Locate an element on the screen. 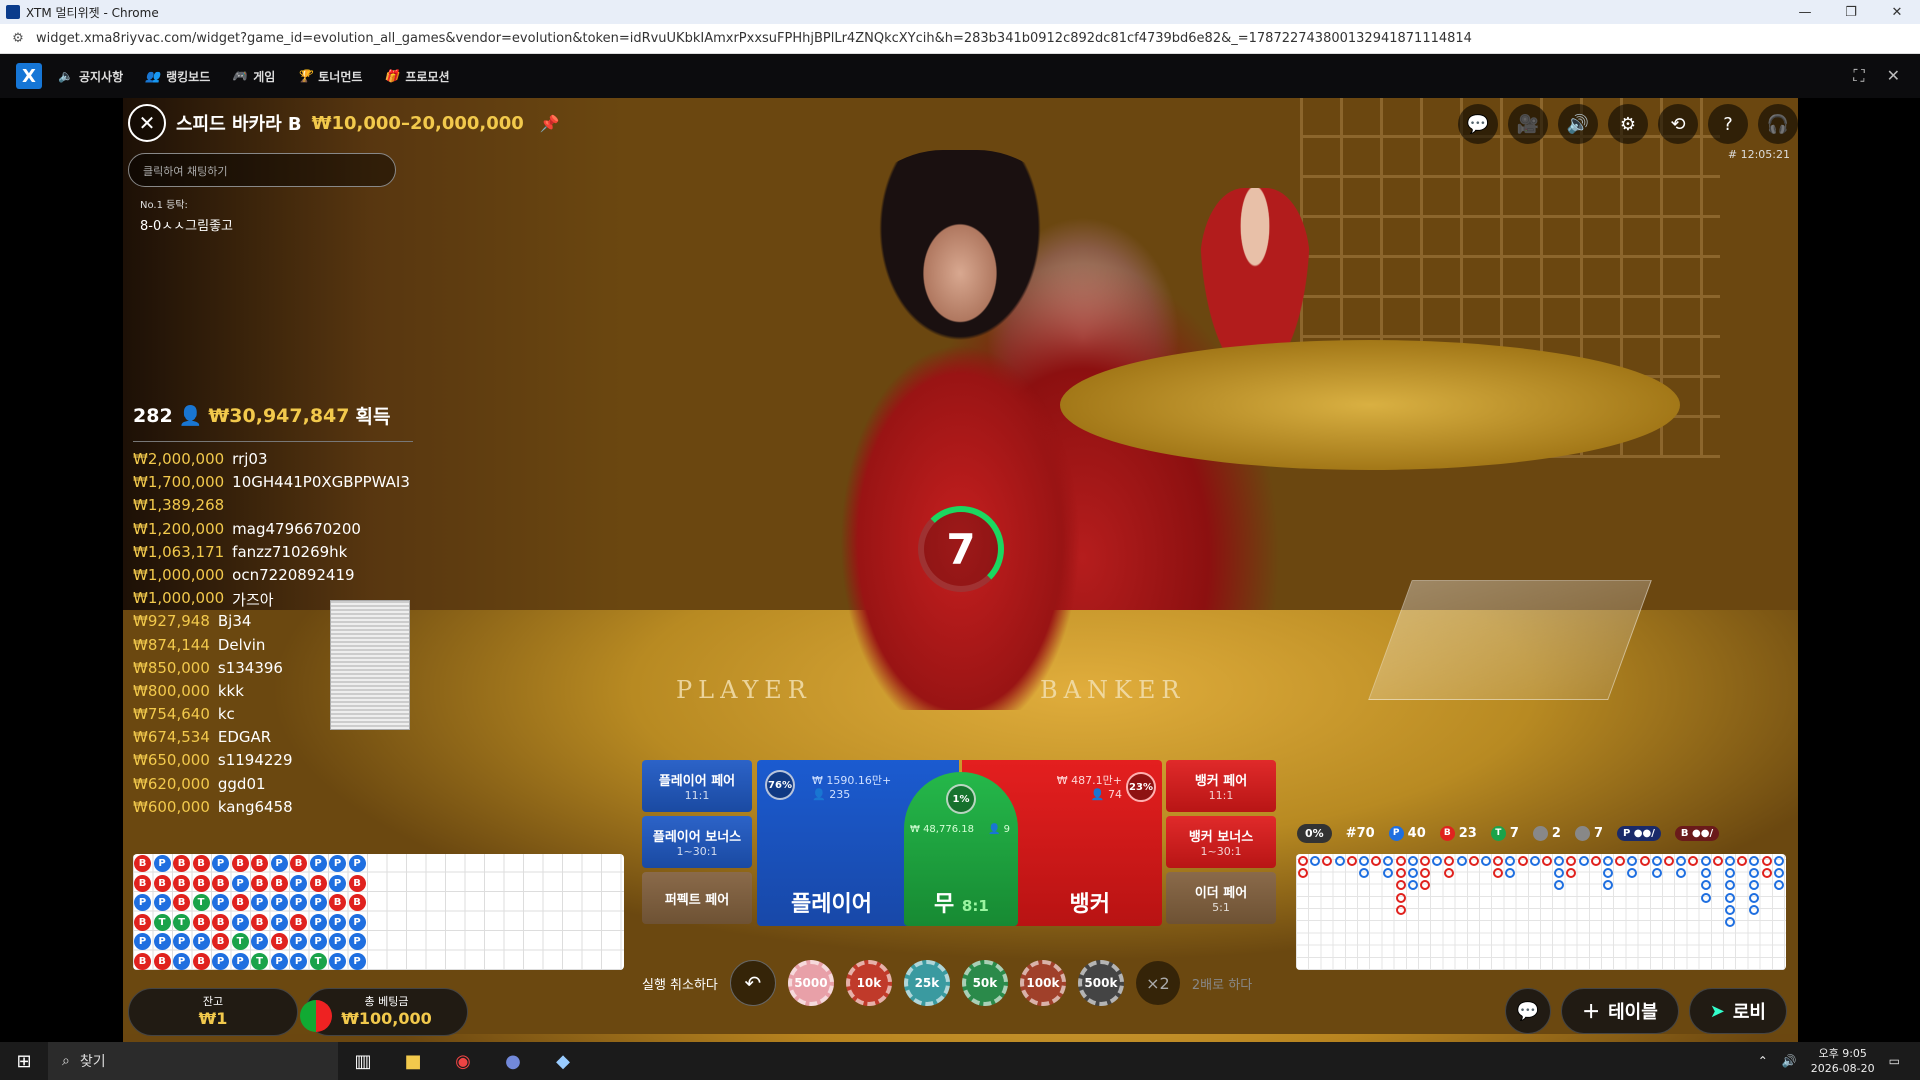 The image size is (1920, 1080). banker-predict-button: B ●●/ is located at coordinates (1697, 833).